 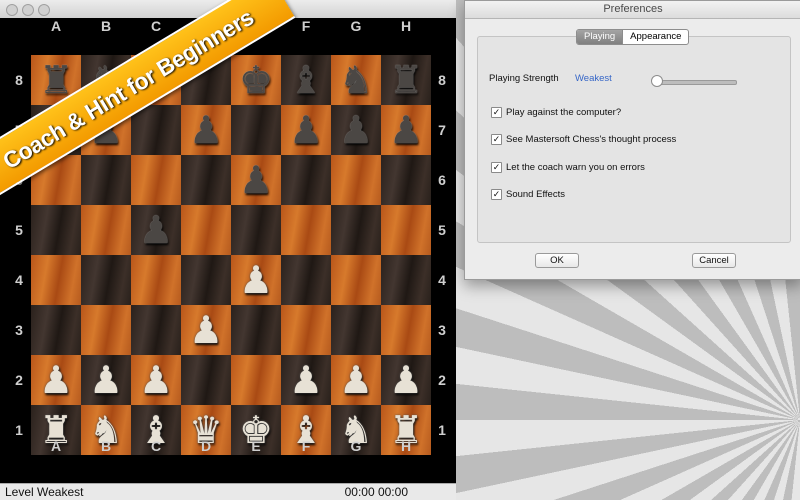 What do you see at coordinates (356, 330) in the screenshot?
I see `square-g3` at bounding box center [356, 330].